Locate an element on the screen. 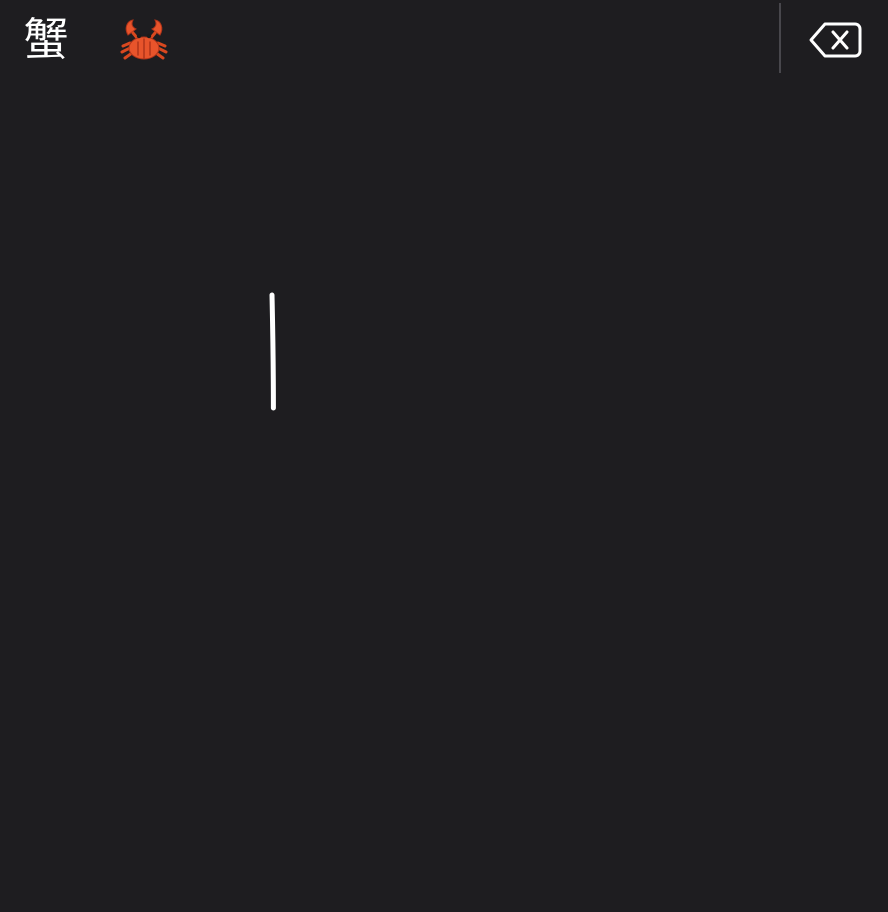  candidate-emoji is located at coordinates (144, 39).